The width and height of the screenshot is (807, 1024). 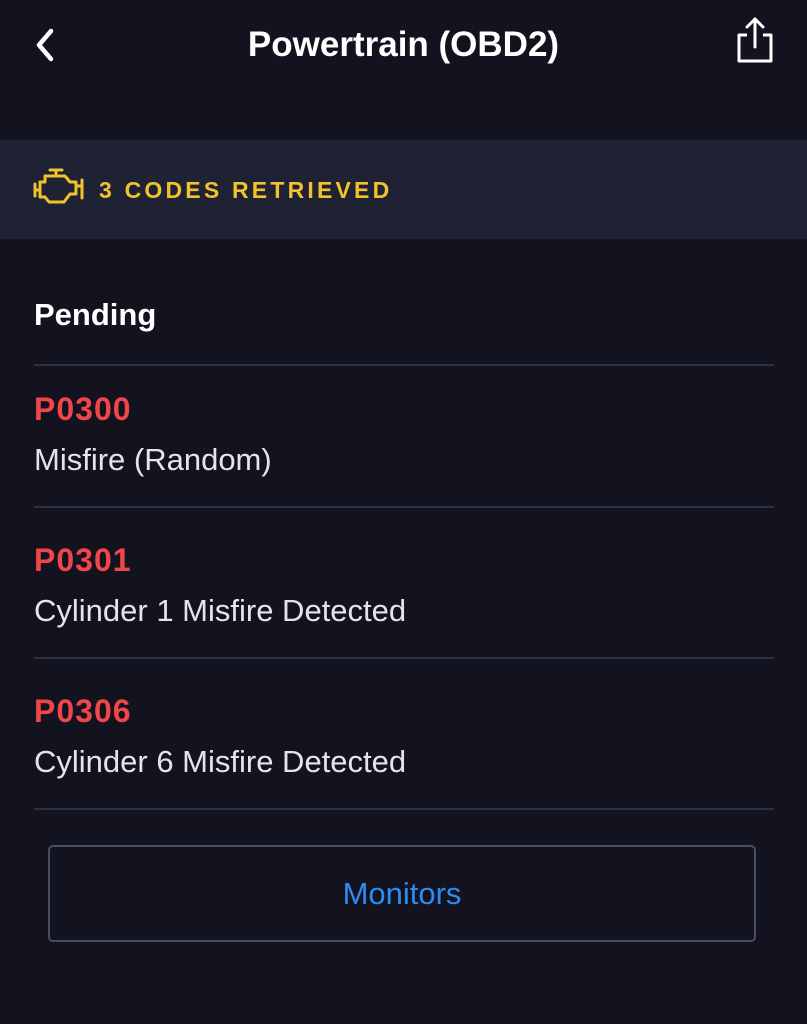 I want to click on codes-summary-banner: 3 CODES RETRIEVED, so click(x=403, y=189).